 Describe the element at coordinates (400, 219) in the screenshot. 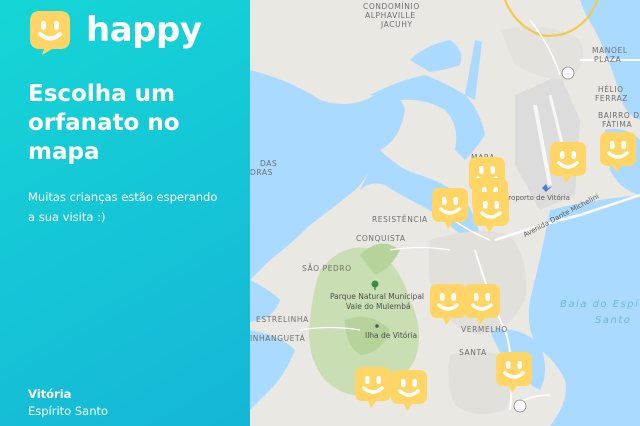

I see `map-label: RESISTÊNCIA` at that location.